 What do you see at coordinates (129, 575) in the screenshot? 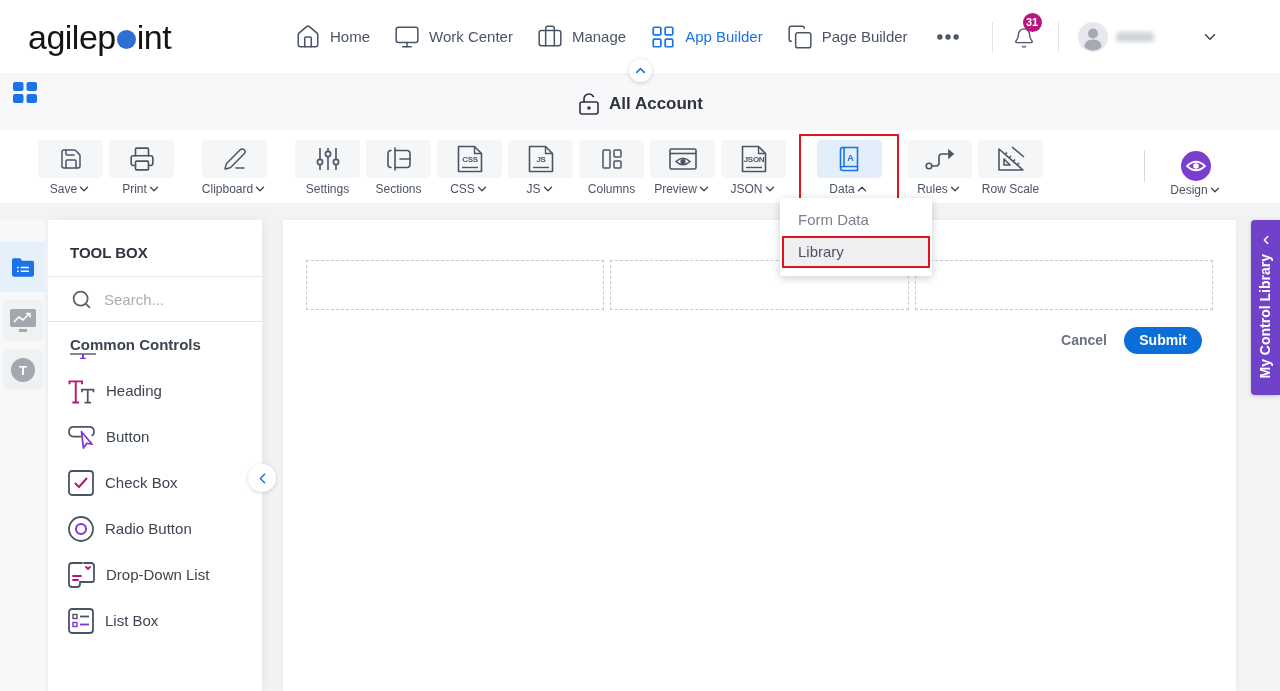
I see `toolbox-item: Drop-Down List` at bounding box center [129, 575].